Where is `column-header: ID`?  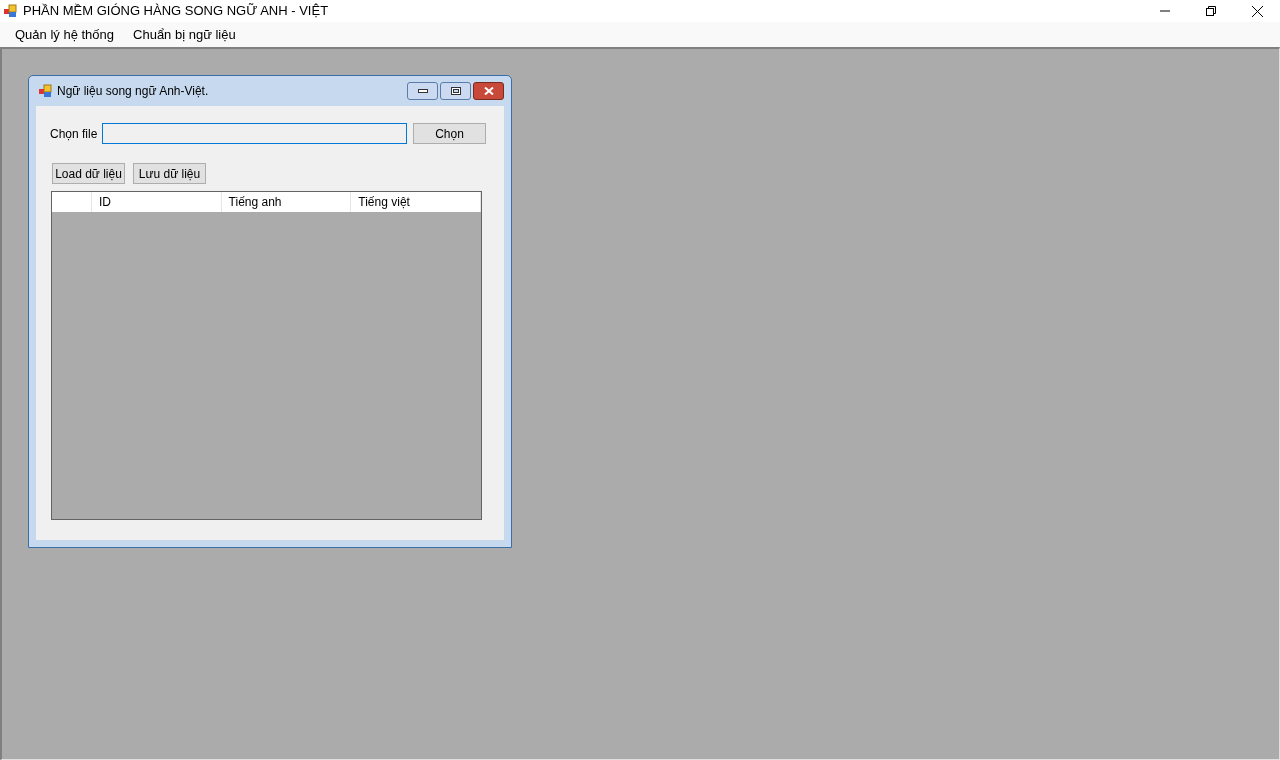
column-header: ID is located at coordinates (156, 202).